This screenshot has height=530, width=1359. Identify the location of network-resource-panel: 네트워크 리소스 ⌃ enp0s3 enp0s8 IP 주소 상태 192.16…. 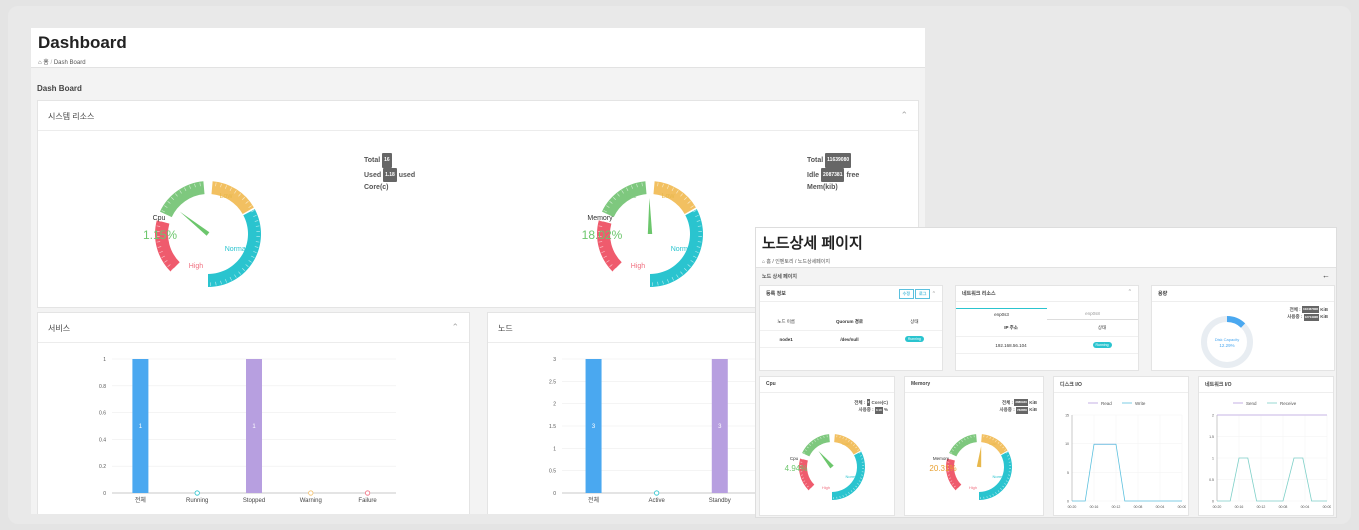
(1047, 328).